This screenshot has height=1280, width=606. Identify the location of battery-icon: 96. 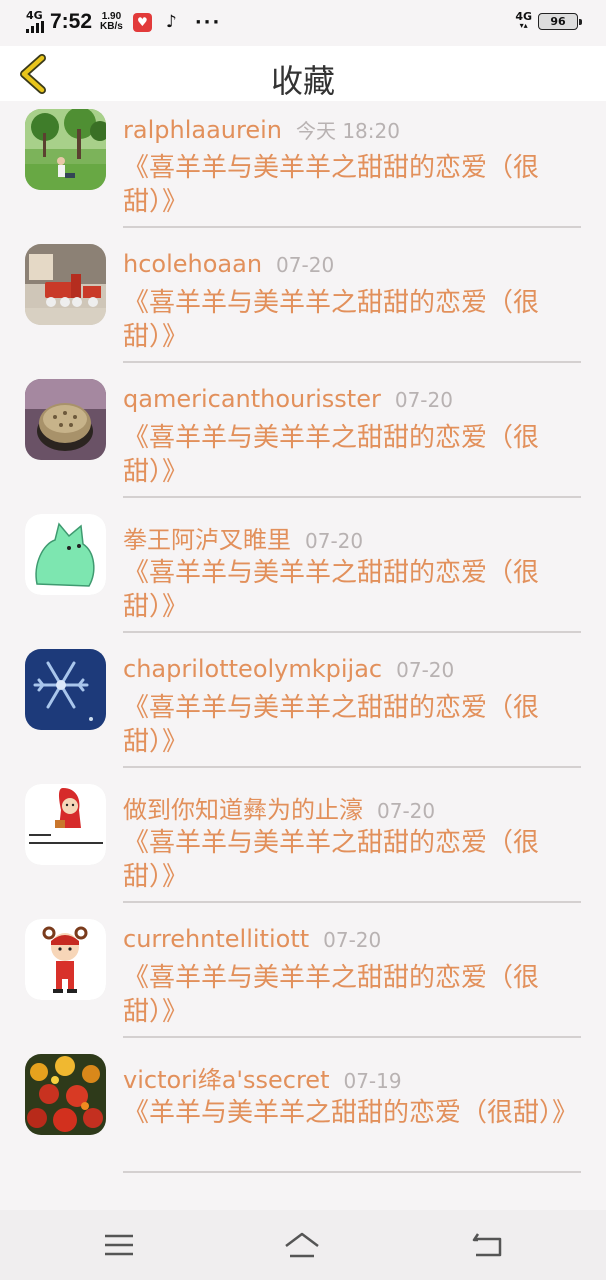
(560, 21).